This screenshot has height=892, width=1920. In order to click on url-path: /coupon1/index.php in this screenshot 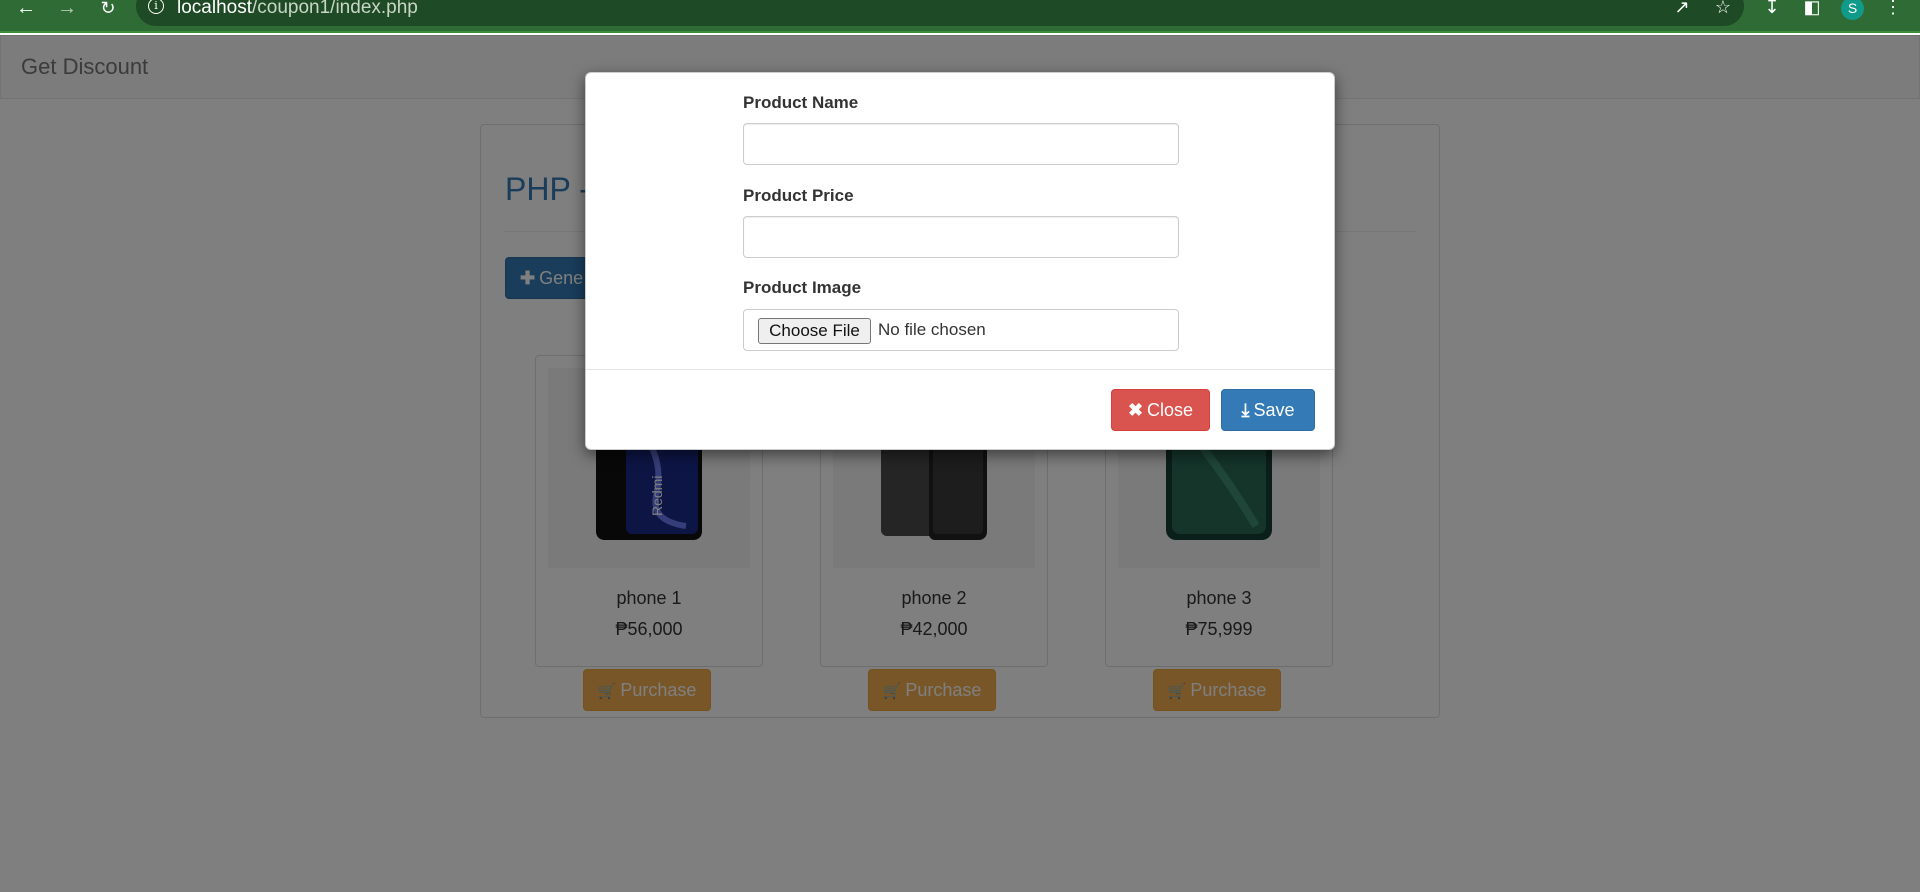, I will do `click(335, 9)`.